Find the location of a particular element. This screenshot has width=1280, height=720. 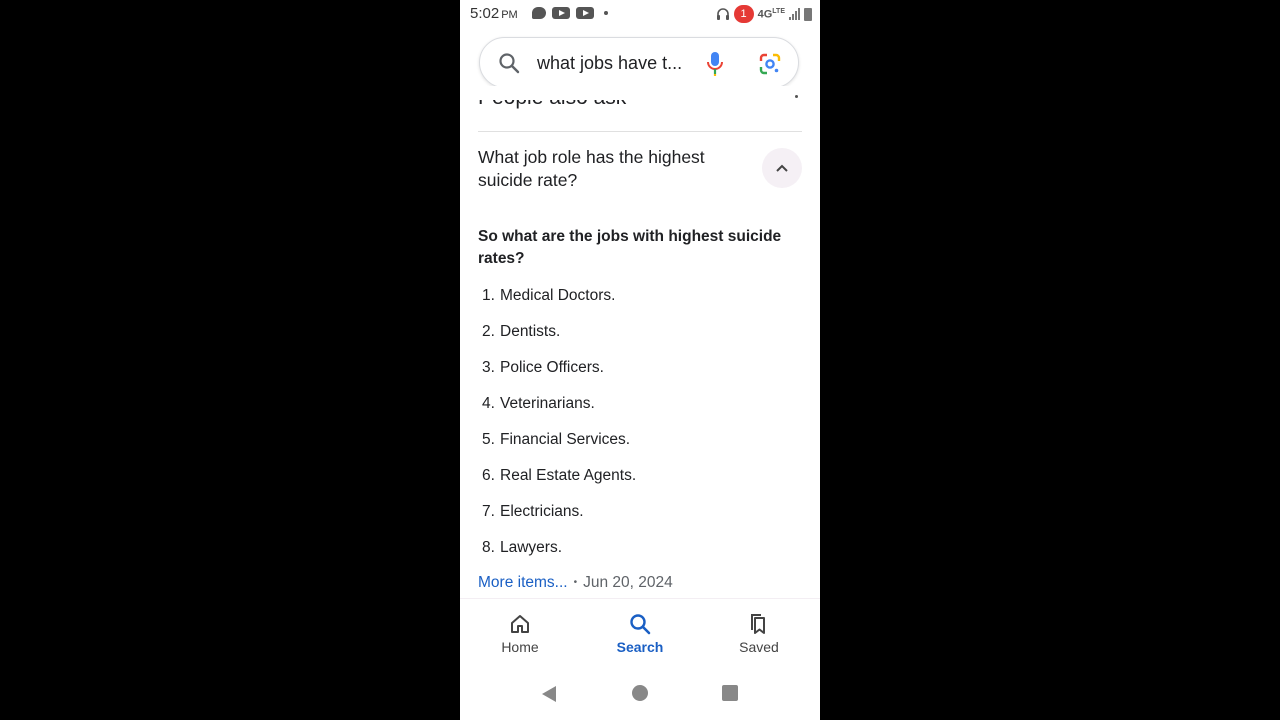

list-item: 3. Police Officers. is located at coordinates (559, 374).